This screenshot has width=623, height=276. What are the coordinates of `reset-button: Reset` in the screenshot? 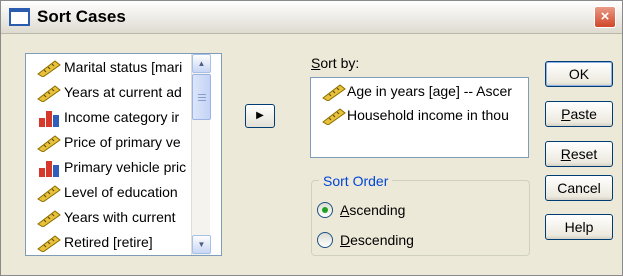 It's located at (579, 154).